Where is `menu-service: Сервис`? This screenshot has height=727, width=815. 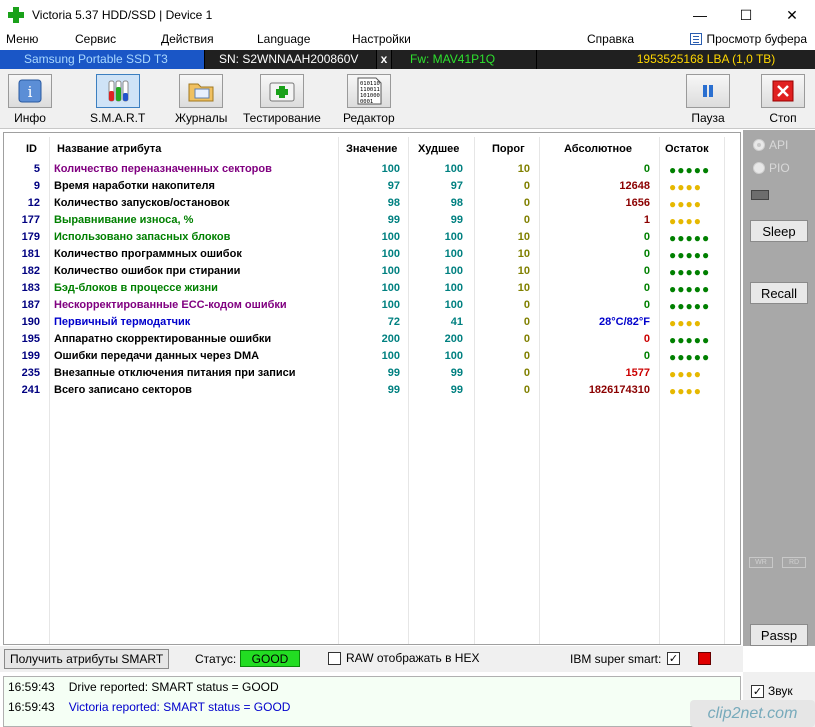 menu-service: Сервис is located at coordinates (95, 39).